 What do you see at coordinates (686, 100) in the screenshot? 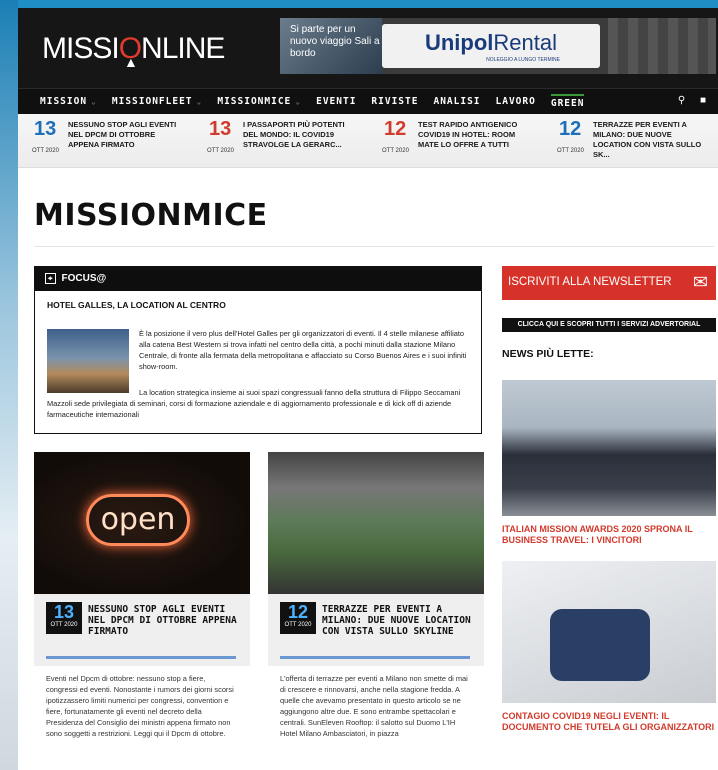
I see `nav-icons: ⚲ ■` at bounding box center [686, 100].